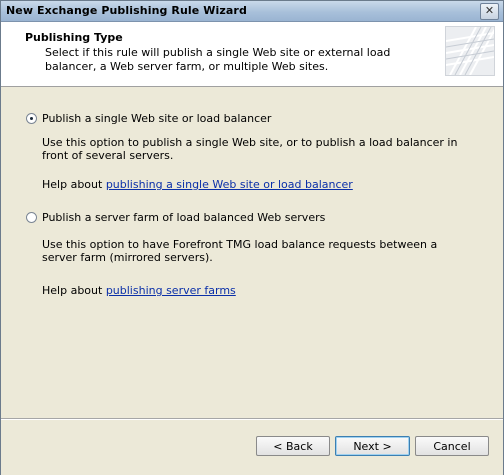 This screenshot has width=504, height=475. I want to click on page-title: Publishing Type, so click(74, 37).